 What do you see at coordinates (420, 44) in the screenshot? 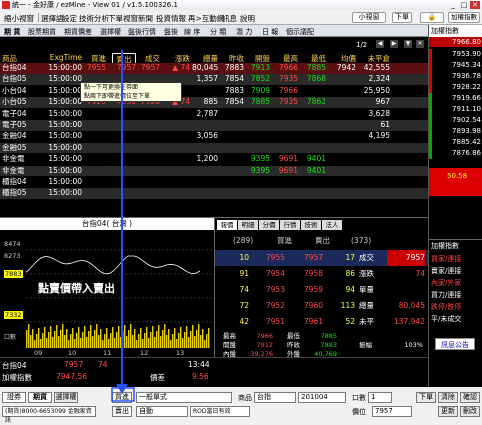
I see `table-close-button: ✕` at bounding box center [420, 44].